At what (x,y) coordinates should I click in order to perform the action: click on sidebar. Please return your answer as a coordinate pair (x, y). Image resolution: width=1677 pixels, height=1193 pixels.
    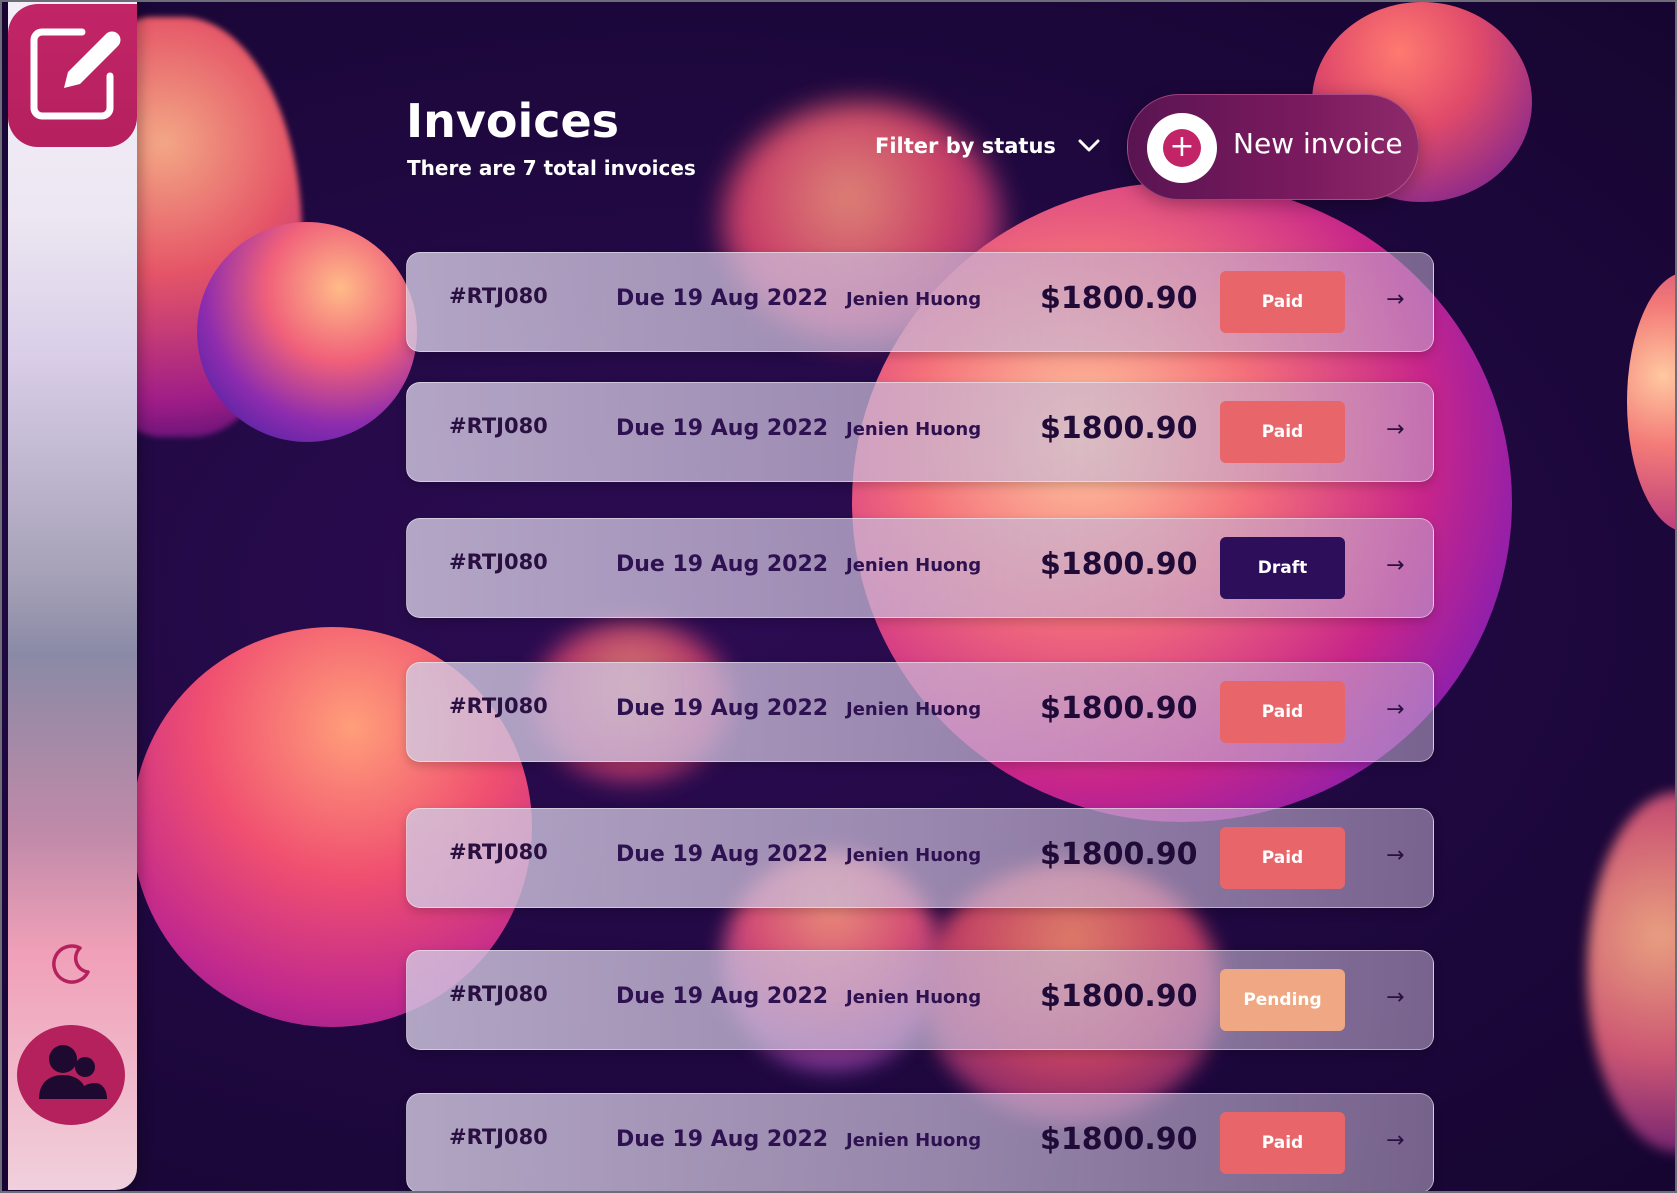
    Looking at the image, I should click on (72, 596).